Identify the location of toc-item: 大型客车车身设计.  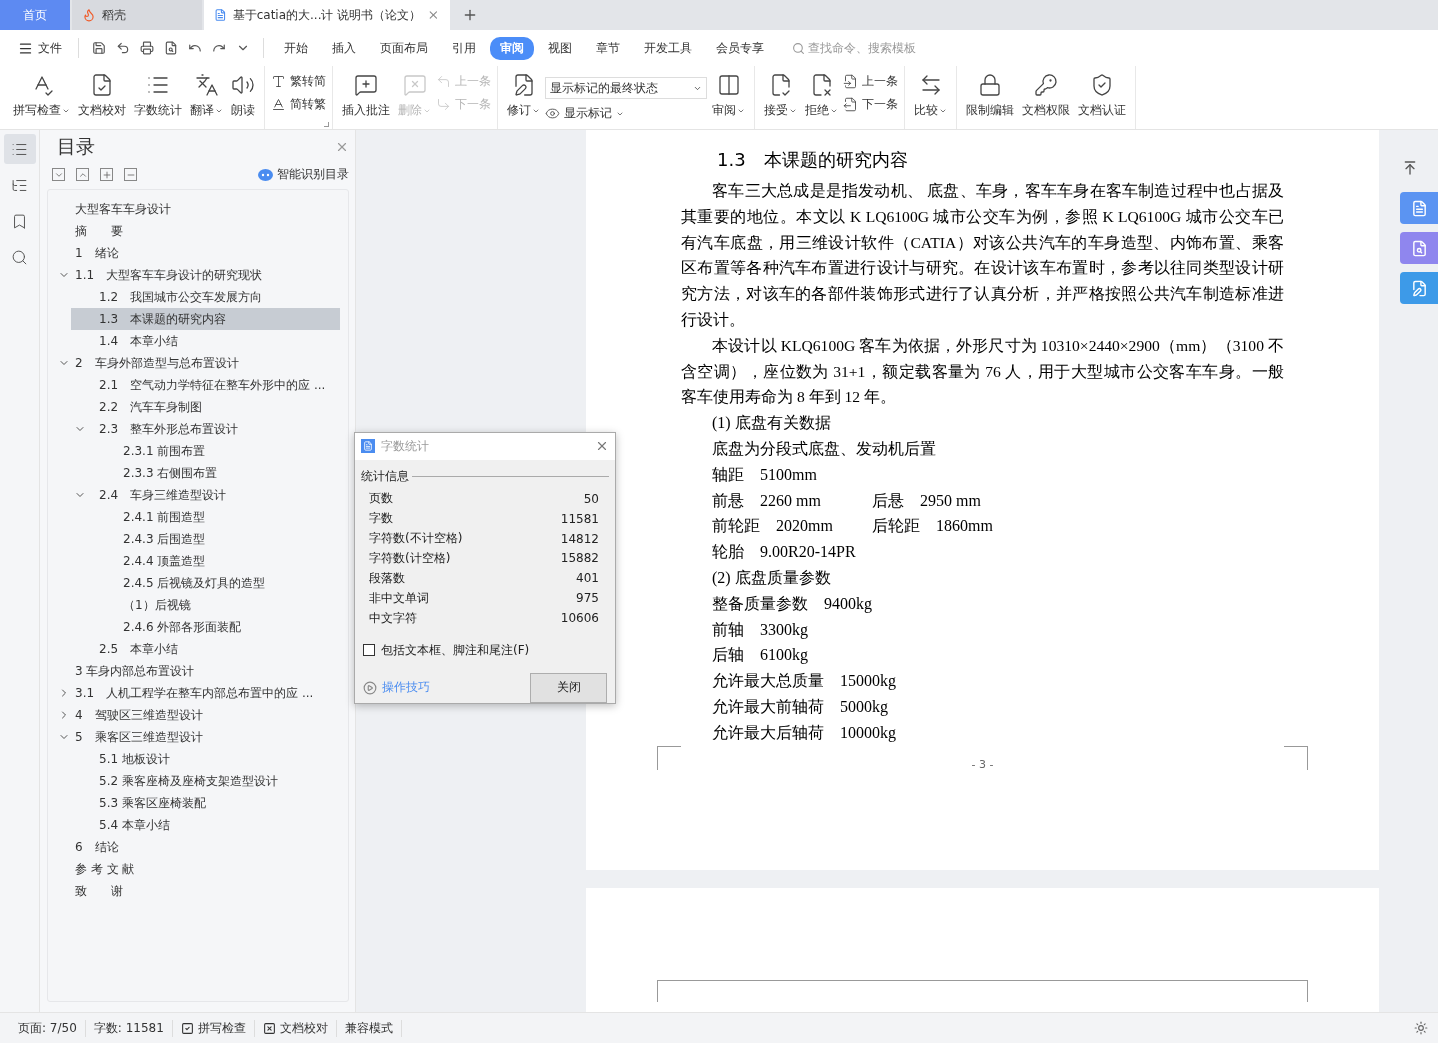
(194, 209).